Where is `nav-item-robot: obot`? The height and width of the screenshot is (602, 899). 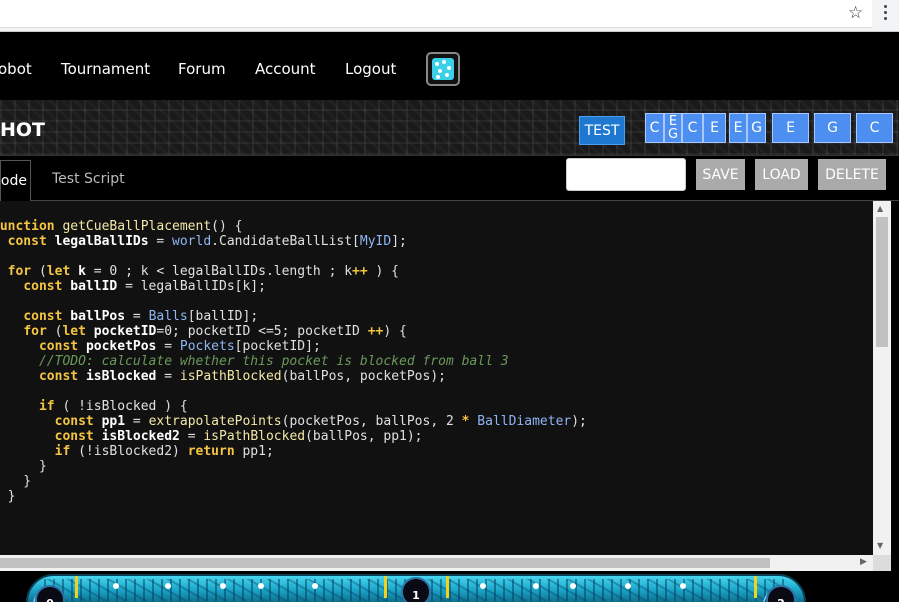
nav-item-robot: obot is located at coordinates (16, 69).